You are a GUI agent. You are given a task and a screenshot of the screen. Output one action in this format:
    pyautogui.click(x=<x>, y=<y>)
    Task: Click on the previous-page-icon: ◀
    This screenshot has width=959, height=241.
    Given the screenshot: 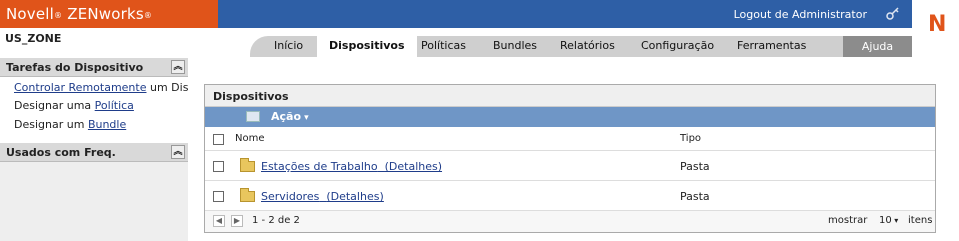 What is the action you would take?
    pyautogui.click(x=219, y=221)
    